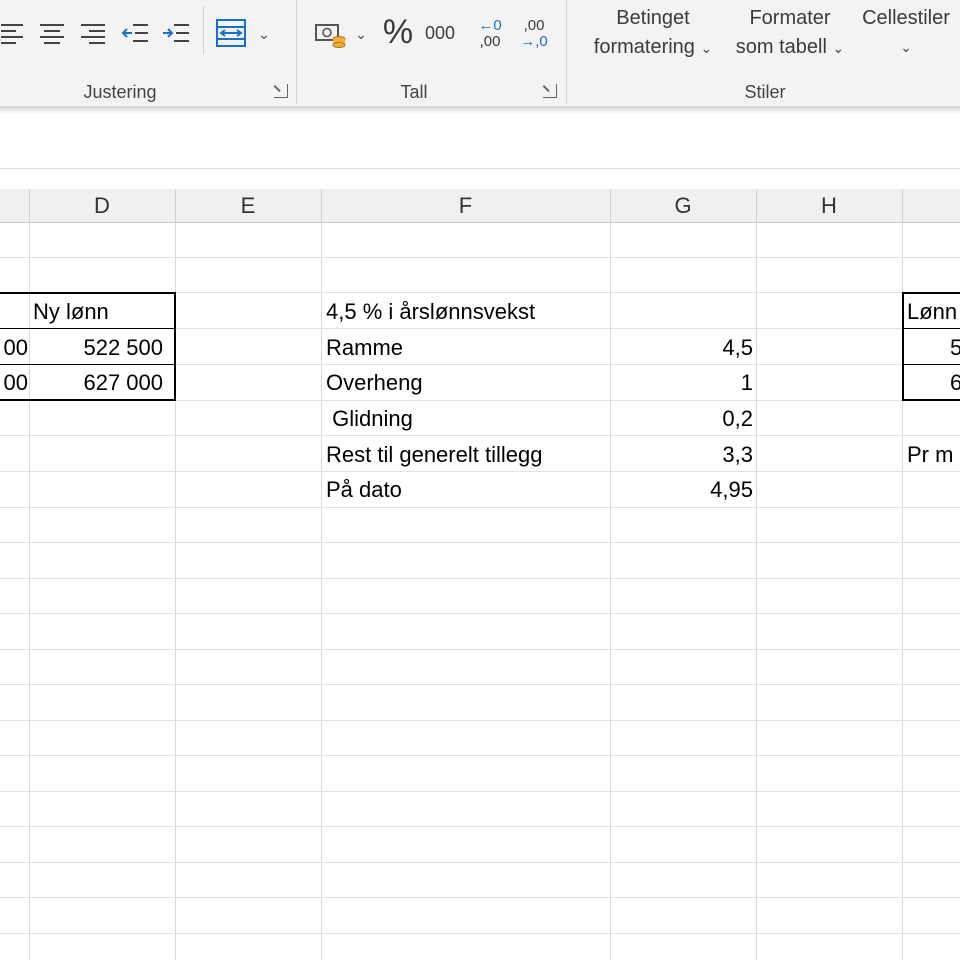  Describe the element at coordinates (93, 33) in the screenshot. I see `align-right-icon` at that location.